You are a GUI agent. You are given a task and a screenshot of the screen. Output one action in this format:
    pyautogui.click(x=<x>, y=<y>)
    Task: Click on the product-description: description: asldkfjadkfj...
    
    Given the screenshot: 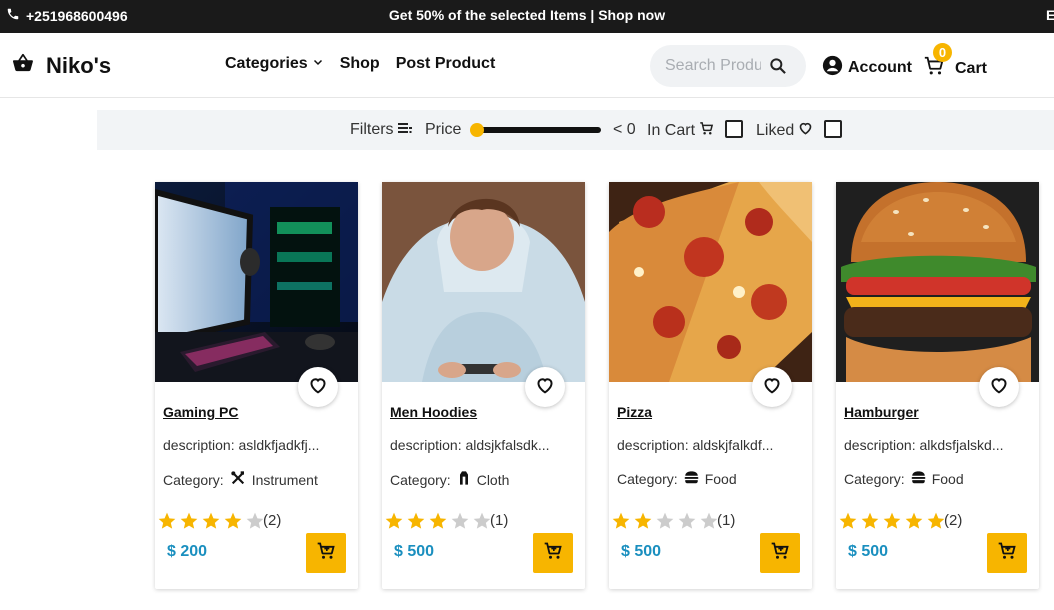 What is the action you would take?
    pyautogui.click(x=241, y=445)
    